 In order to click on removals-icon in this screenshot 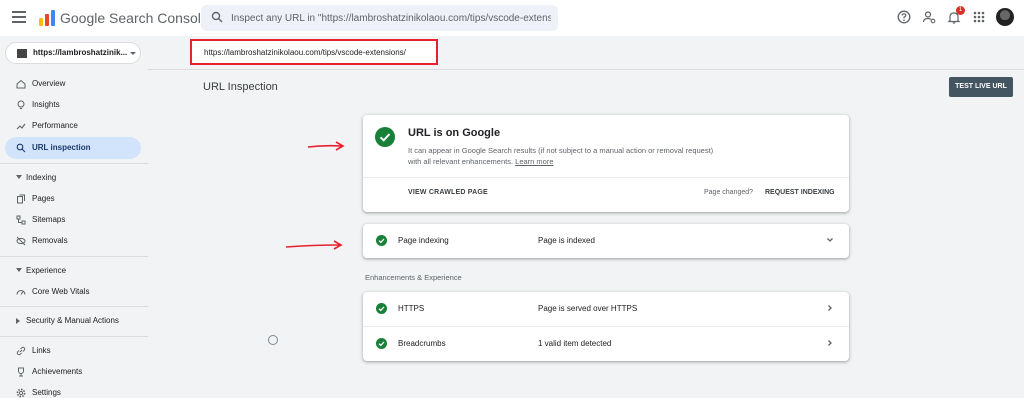, I will do `click(21, 241)`.